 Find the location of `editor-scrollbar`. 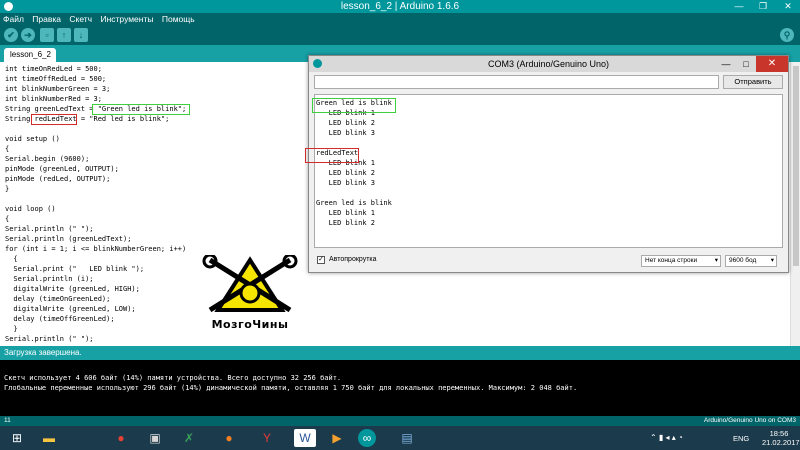

editor-scrollbar is located at coordinates (795, 204).